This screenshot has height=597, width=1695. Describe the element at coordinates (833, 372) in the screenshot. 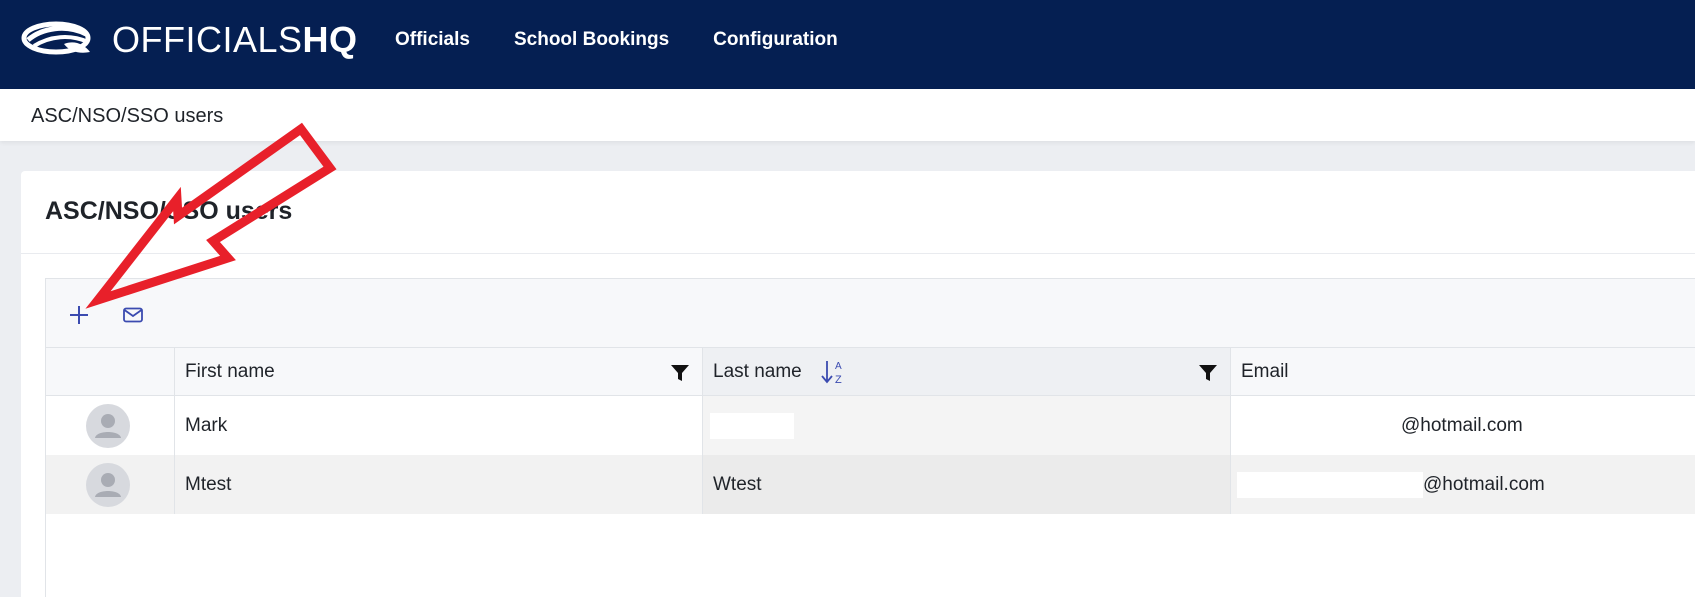

I see `sort-ascending-icon: A Z` at that location.